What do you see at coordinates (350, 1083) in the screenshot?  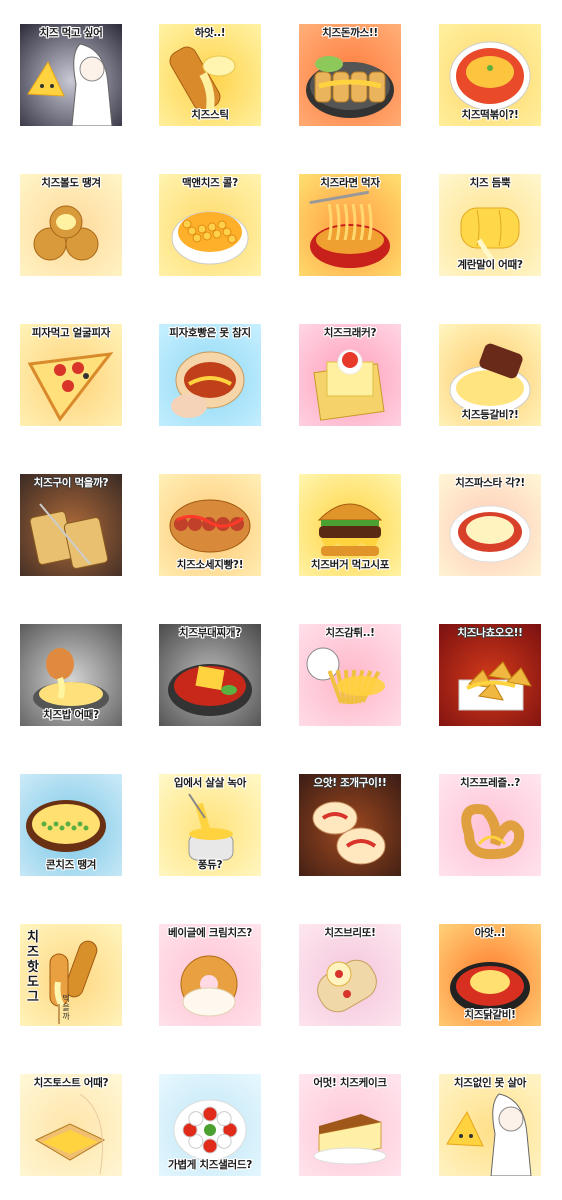 I see `sticker-caption: 어멋! 치즈케이크` at bounding box center [350, 1083].